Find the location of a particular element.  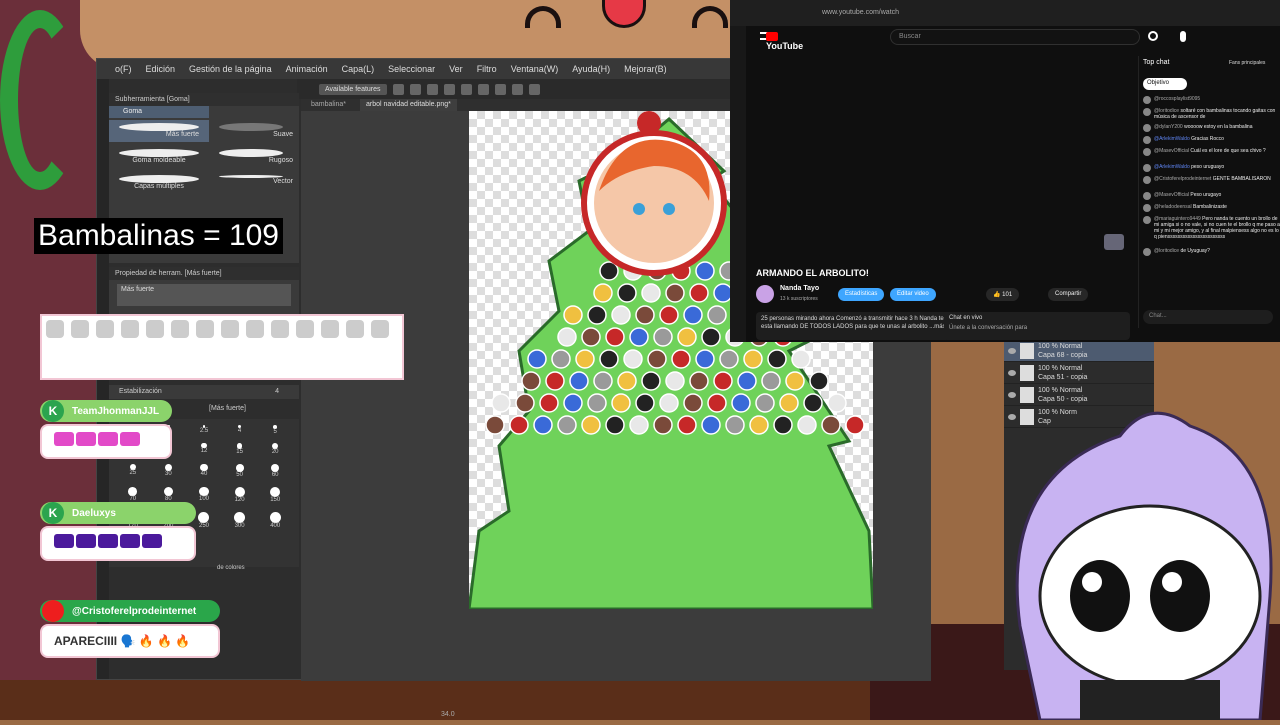

share-button: Compartir is located at coordinates (1068, 294).